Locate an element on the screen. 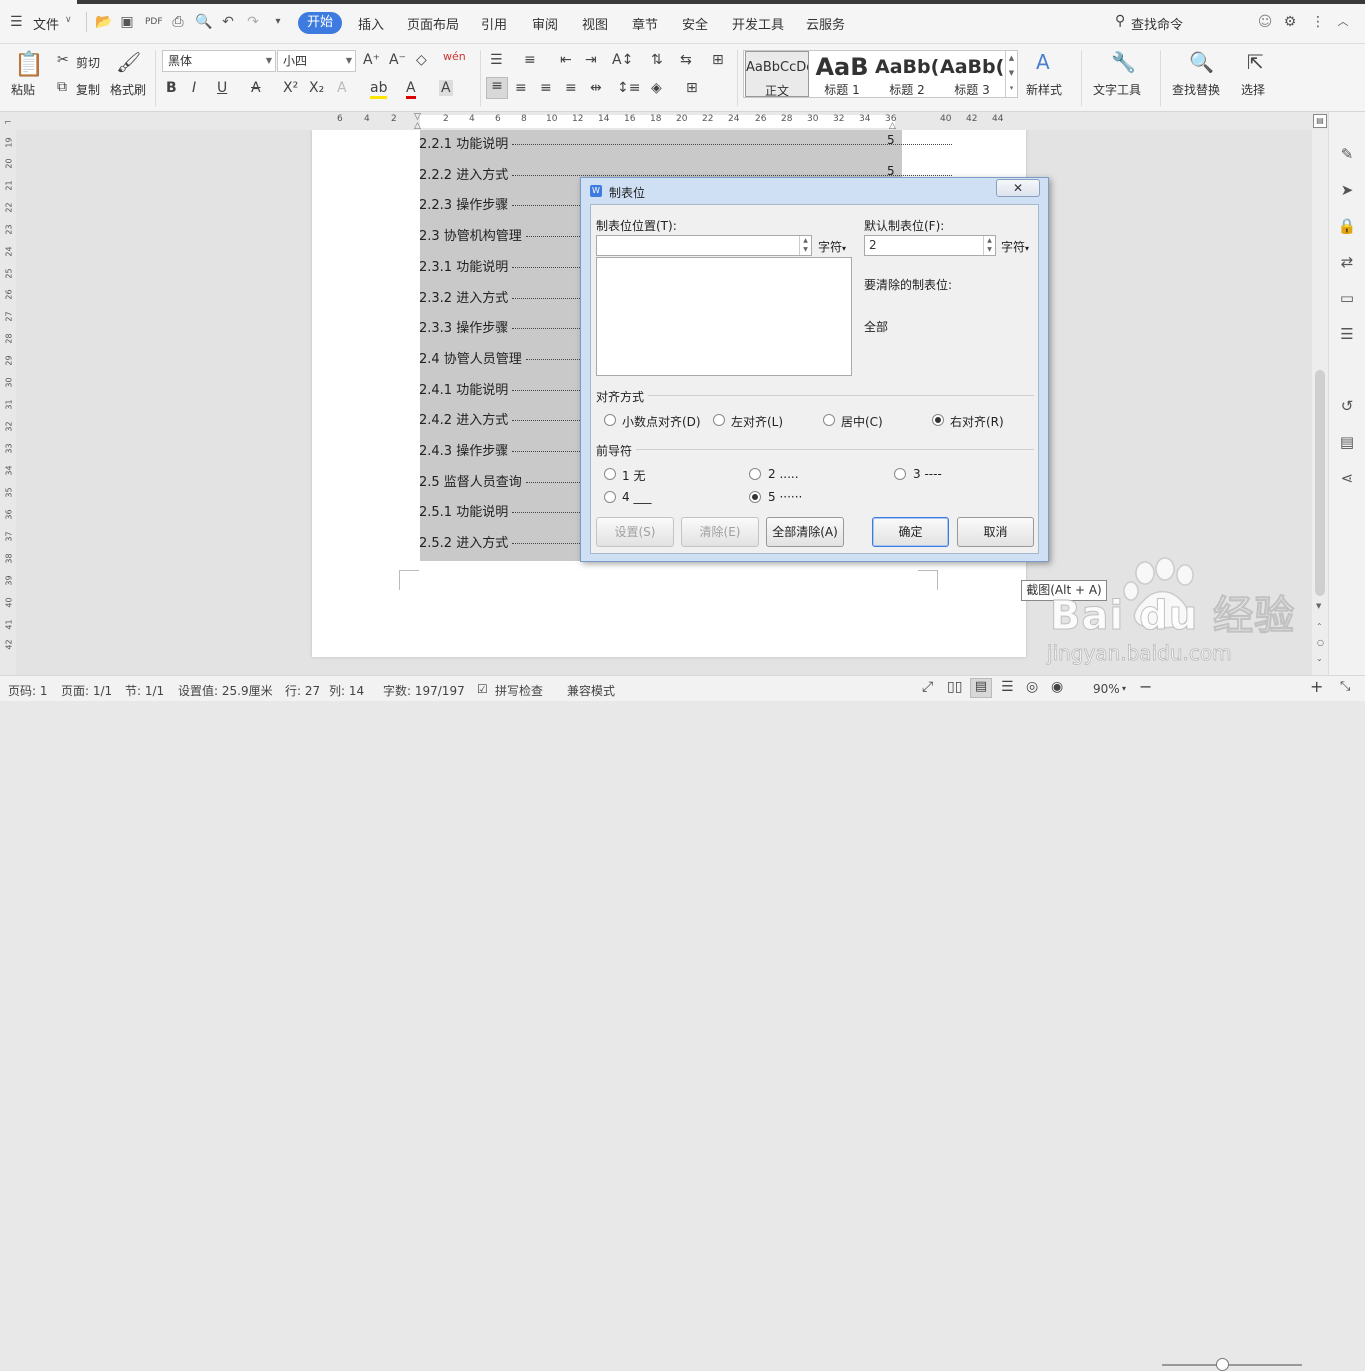 The image size is (1365, 1371). status-col: 列: 14 is located at coordinates (346, 690).